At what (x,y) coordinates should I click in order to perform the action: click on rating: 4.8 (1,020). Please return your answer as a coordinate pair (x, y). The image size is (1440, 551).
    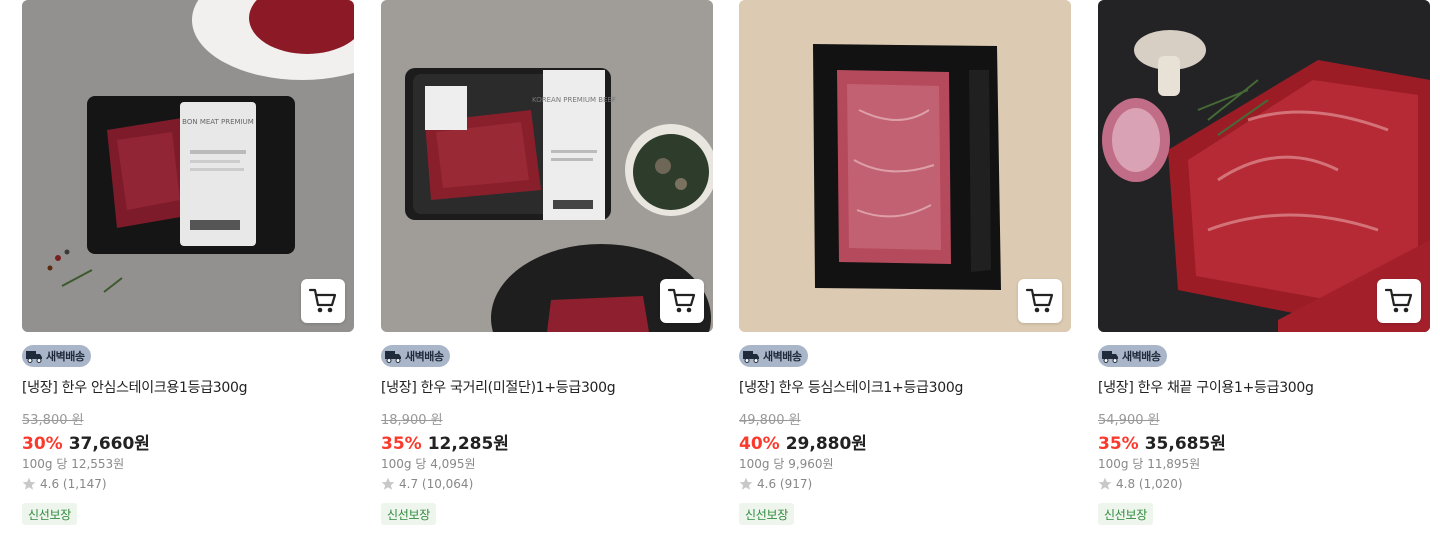
    Looking at the image, I should click on (1140, 484).